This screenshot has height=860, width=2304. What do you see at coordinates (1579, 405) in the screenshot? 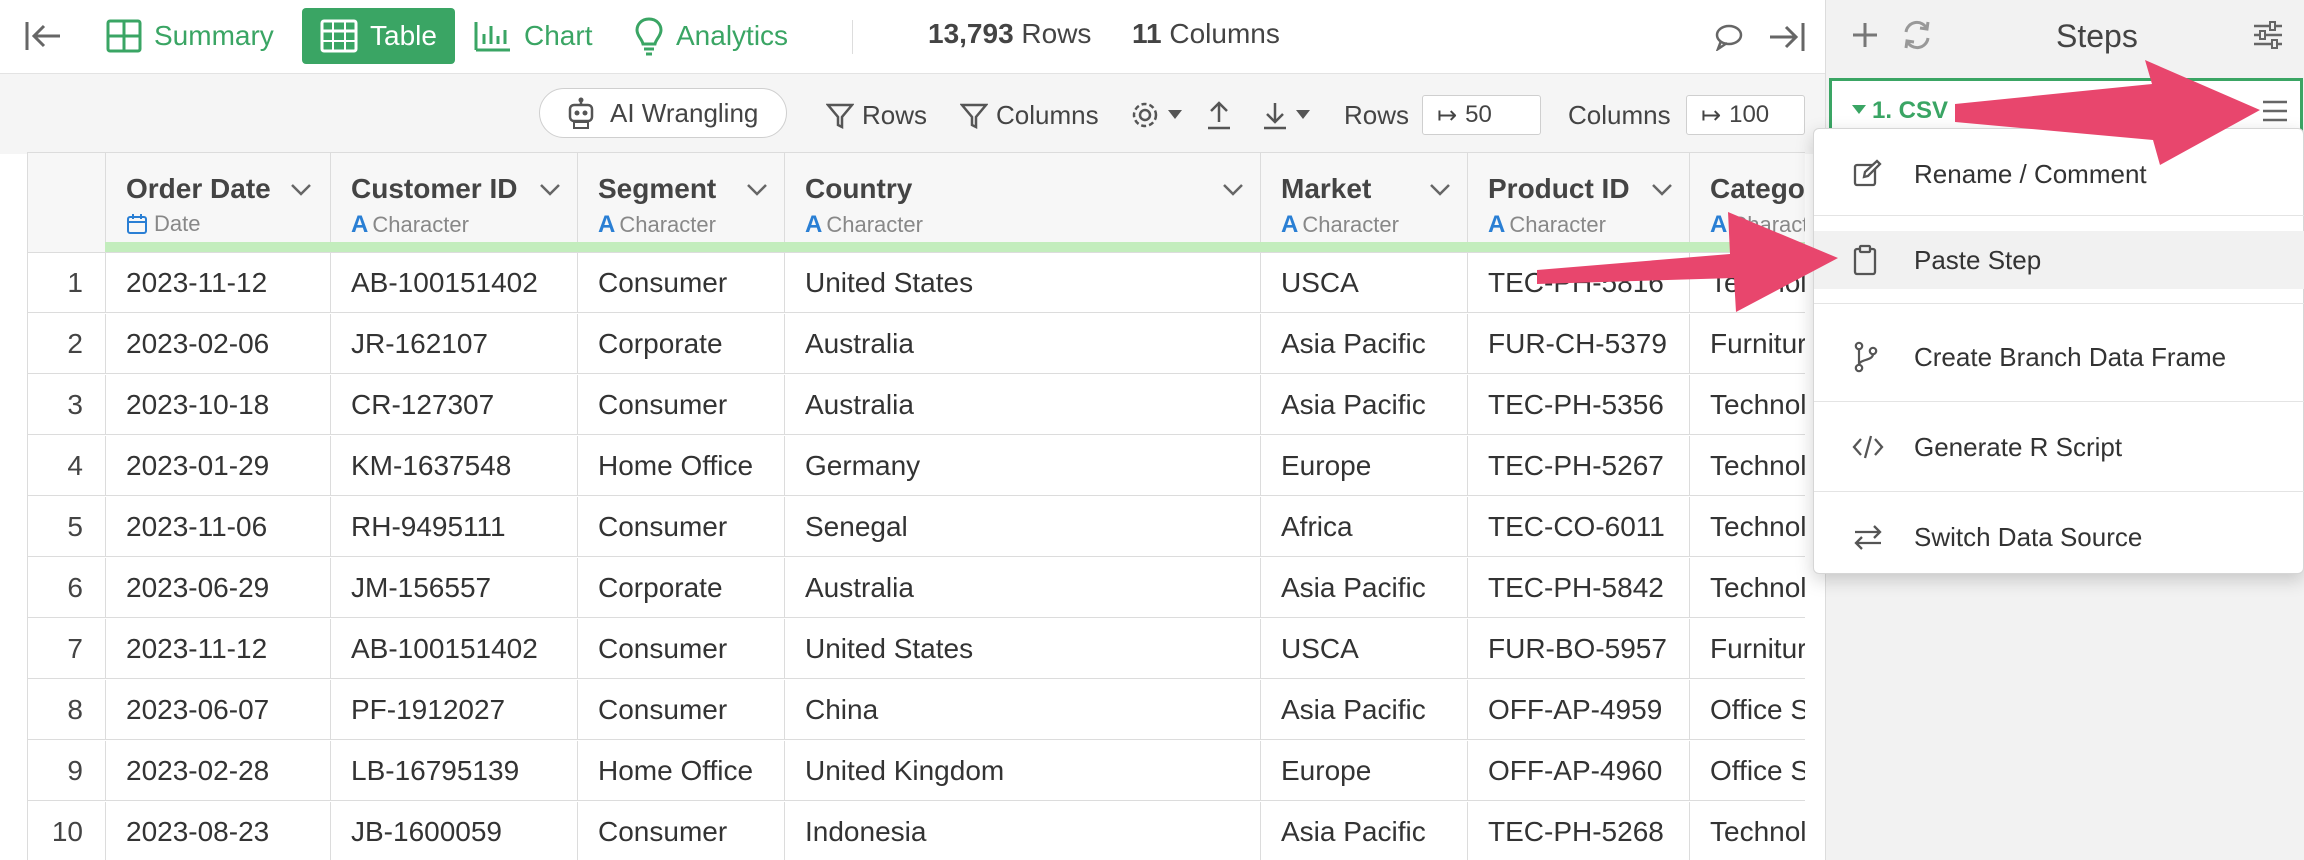
I see `product-id-cell: TEC-PH-5356` at bounding box center [1579, 405].